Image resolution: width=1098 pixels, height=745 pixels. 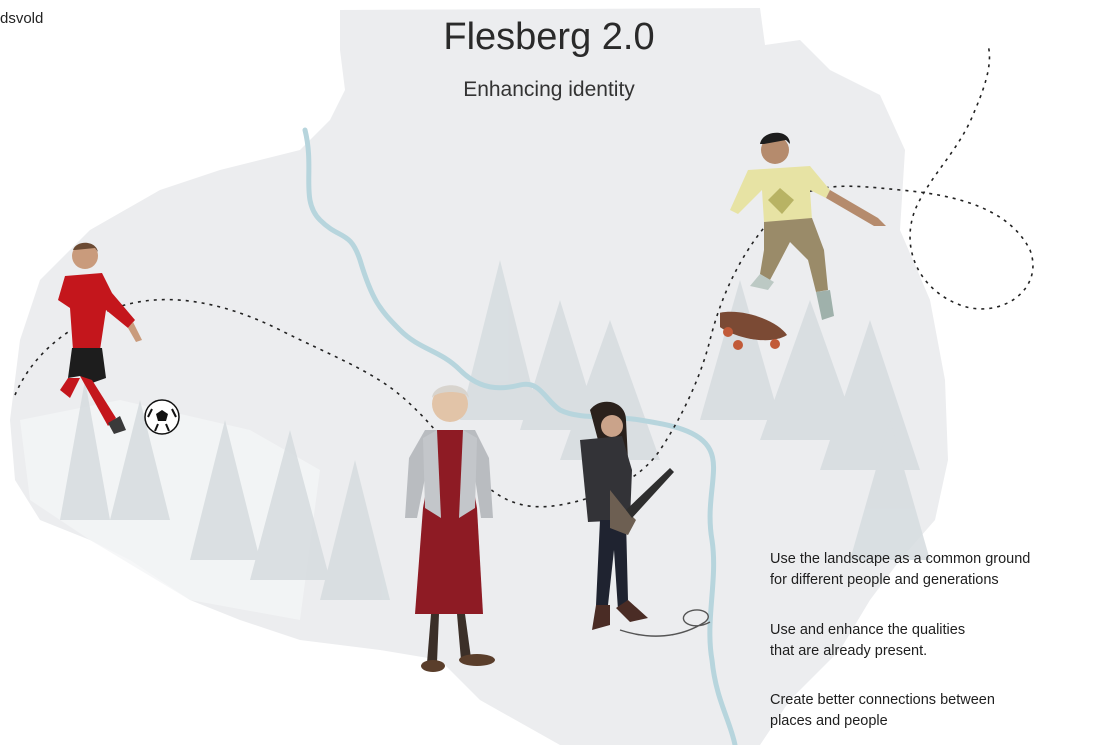 I want to click on statement-line: Use the landscape as a common ground, so click(x=900, y=559).